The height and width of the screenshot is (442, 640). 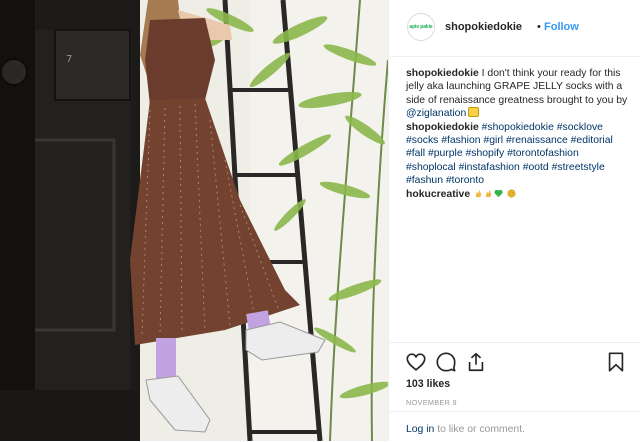 What do you see at coordinates (485, 153) in the screenshot?
I see `hashtag: #shopify` at bounding box center [485, 153].